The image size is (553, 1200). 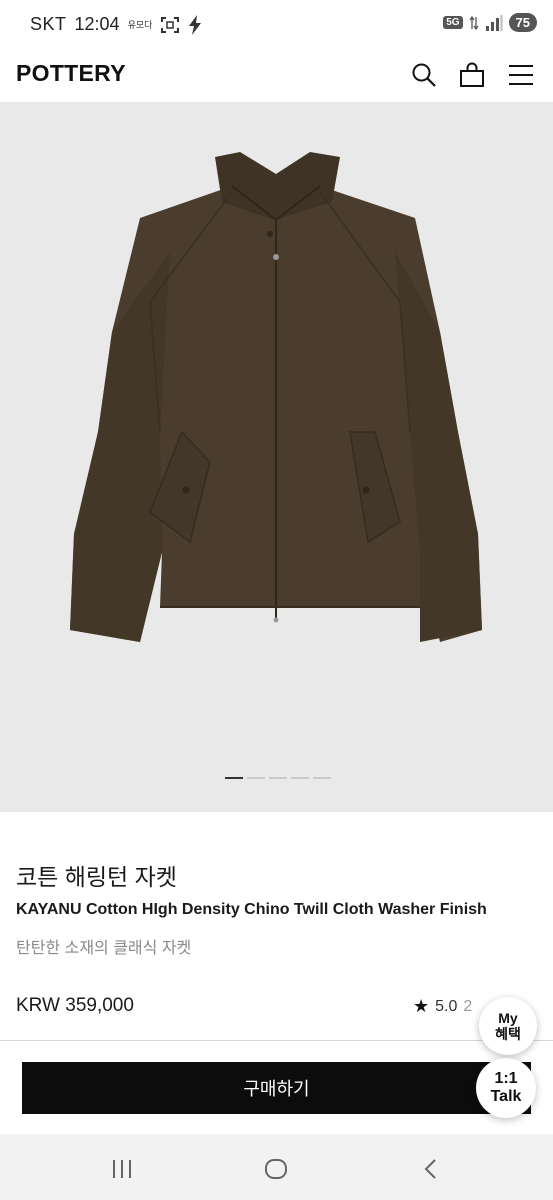 I want to click on home-icon, so click(x=276, y=1169).